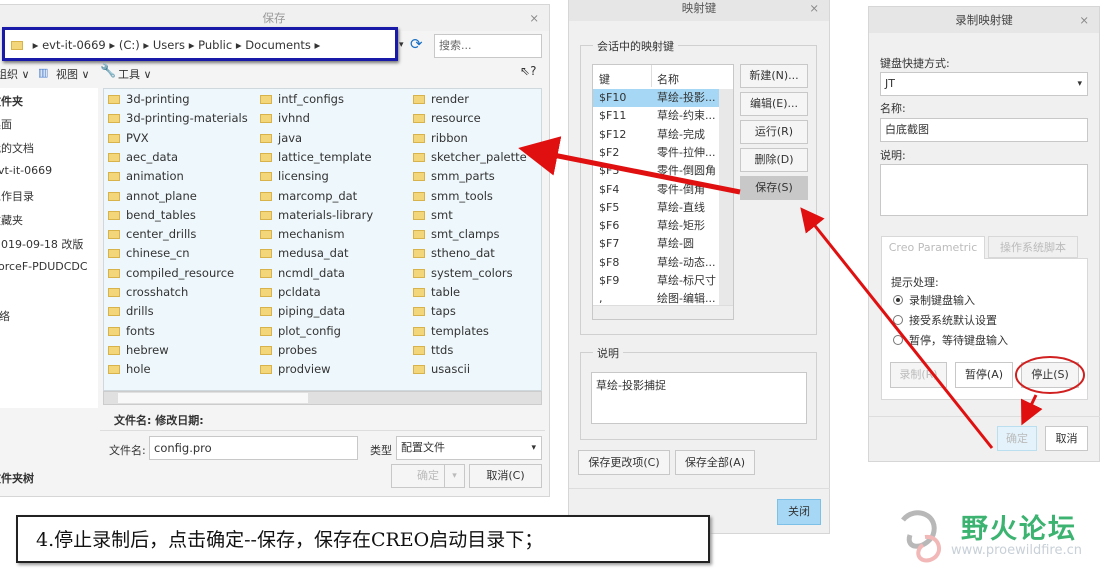 The image size is (1105, 569). I want to click on save-button: 保存(S), so click(774, 188).